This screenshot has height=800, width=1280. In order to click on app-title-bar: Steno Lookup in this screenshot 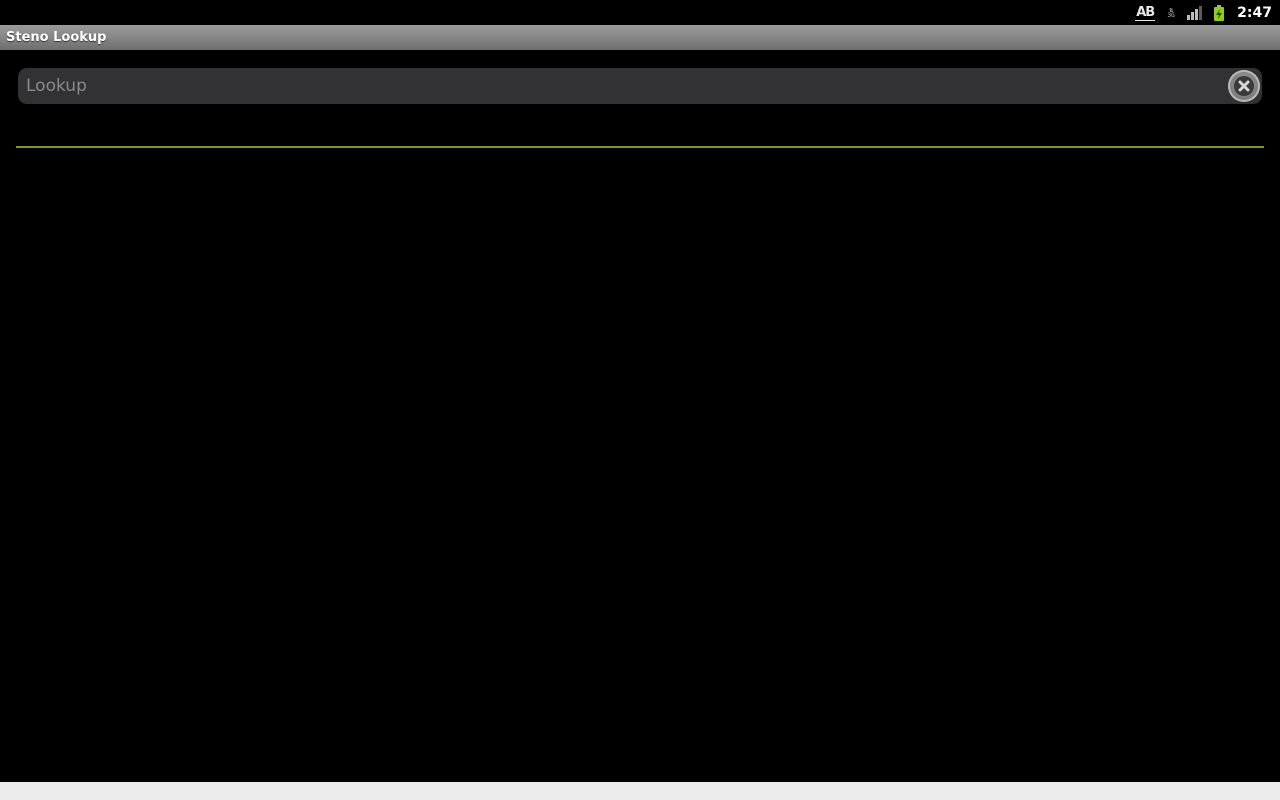, I will do `click(640, 37)`.